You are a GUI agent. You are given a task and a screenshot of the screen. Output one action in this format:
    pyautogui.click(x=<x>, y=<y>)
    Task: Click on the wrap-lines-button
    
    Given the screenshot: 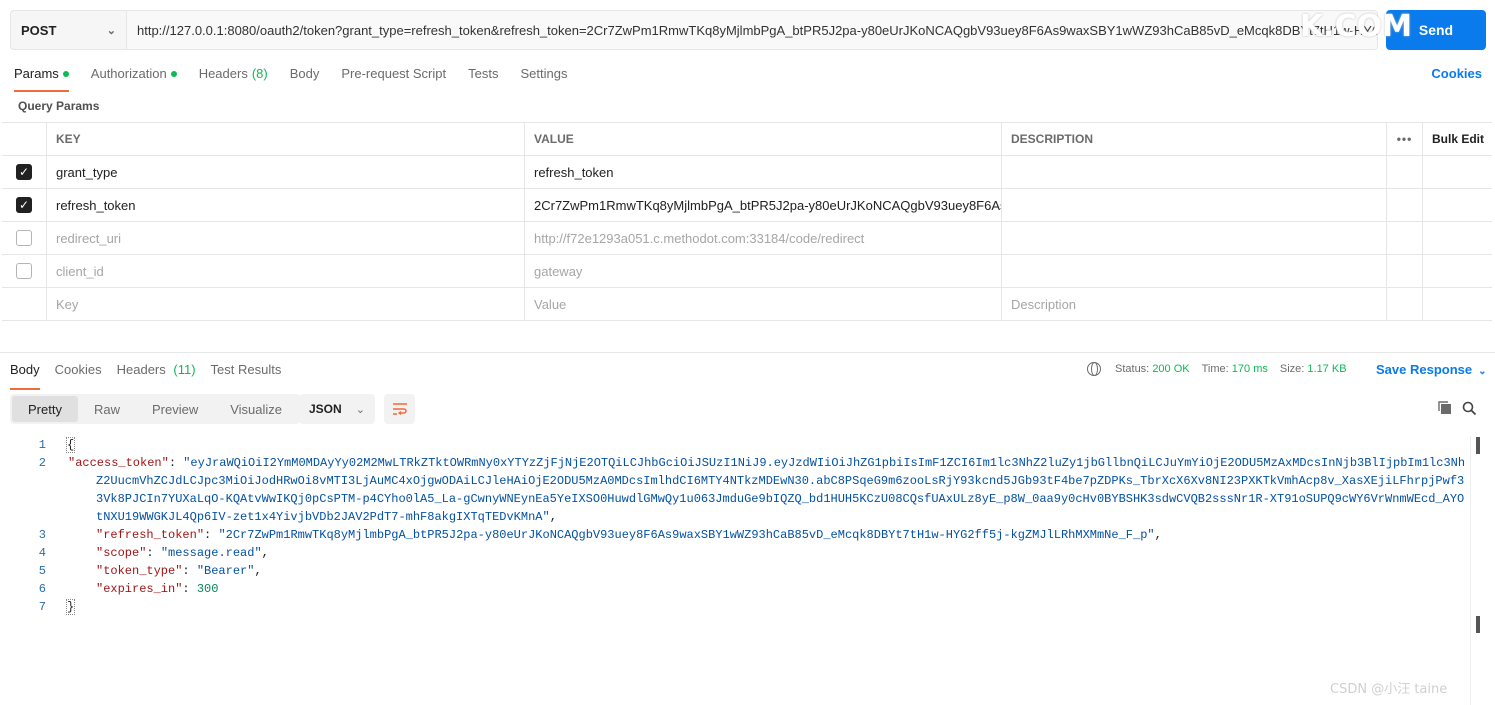 What is the action you would take?
    pyautogui.click(x=399, y=409)
    